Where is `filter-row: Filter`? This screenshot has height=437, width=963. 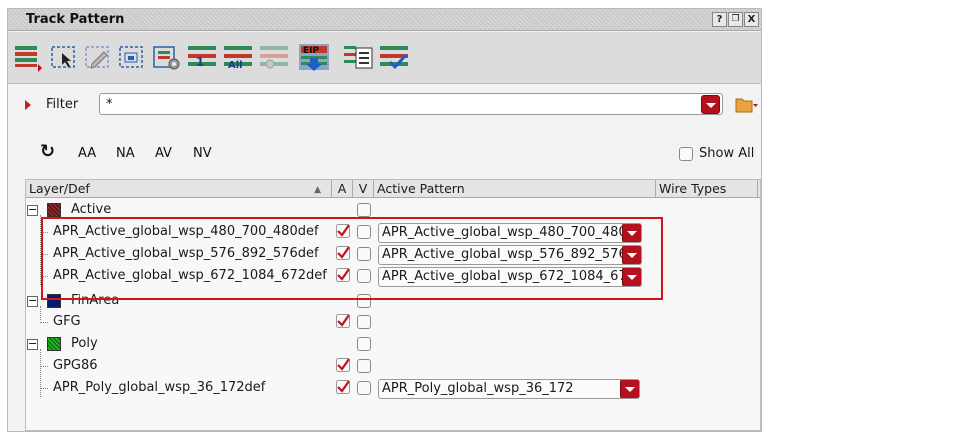
filter-row: Filter is located at coordinates (384, 105).